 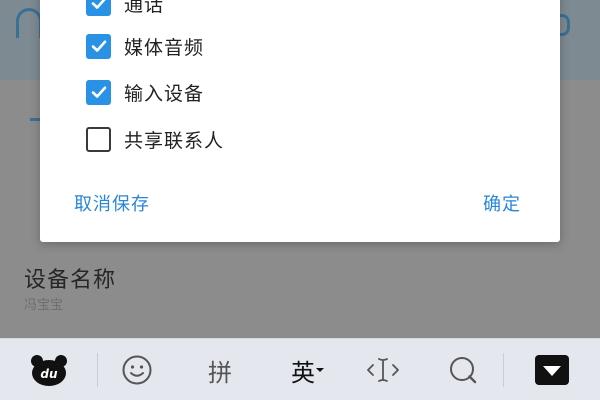 I want to click on pinyin-label: 拼, so click(x=220, y=372).